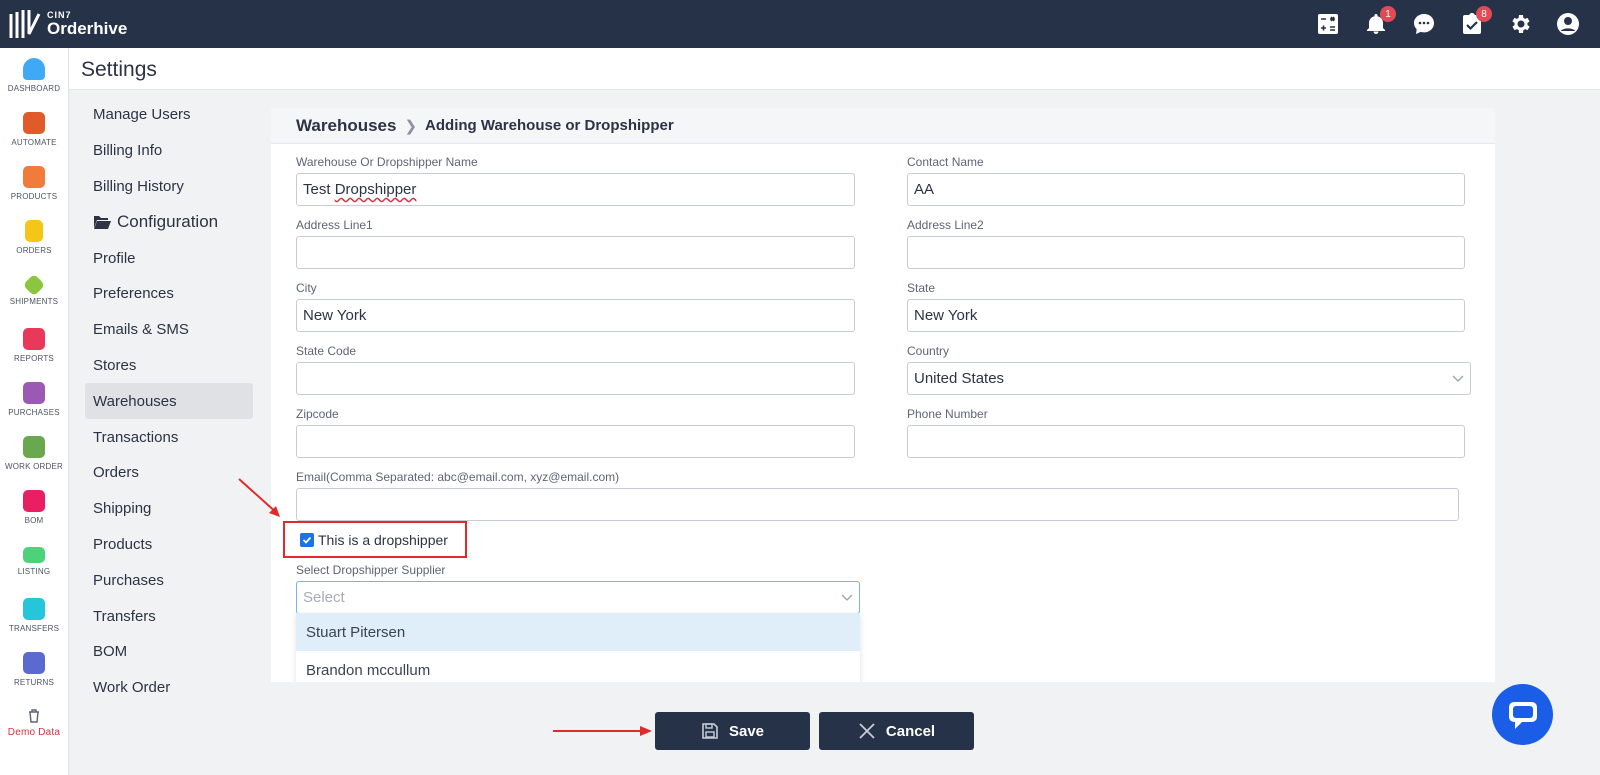 The width and height of the screenshot is (1600, 775). Describe the element at coordinates (169, 509) in the screenshot. I see `settings-item-shipping: Shipping` at that location.